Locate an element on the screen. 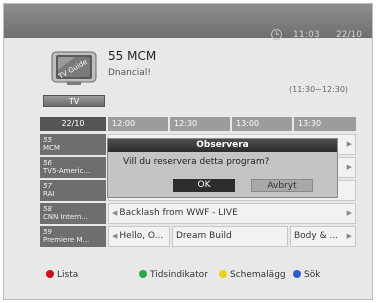  blue-button-icon is located at coordinates (297, 274).